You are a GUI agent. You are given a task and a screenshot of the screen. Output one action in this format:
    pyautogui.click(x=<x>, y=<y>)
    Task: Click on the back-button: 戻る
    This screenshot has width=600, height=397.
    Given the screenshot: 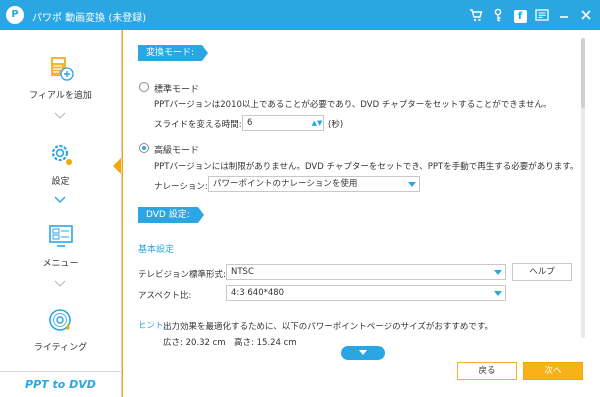 What is the action you would take?
    pyautogui.click(x=487, y=371)
    